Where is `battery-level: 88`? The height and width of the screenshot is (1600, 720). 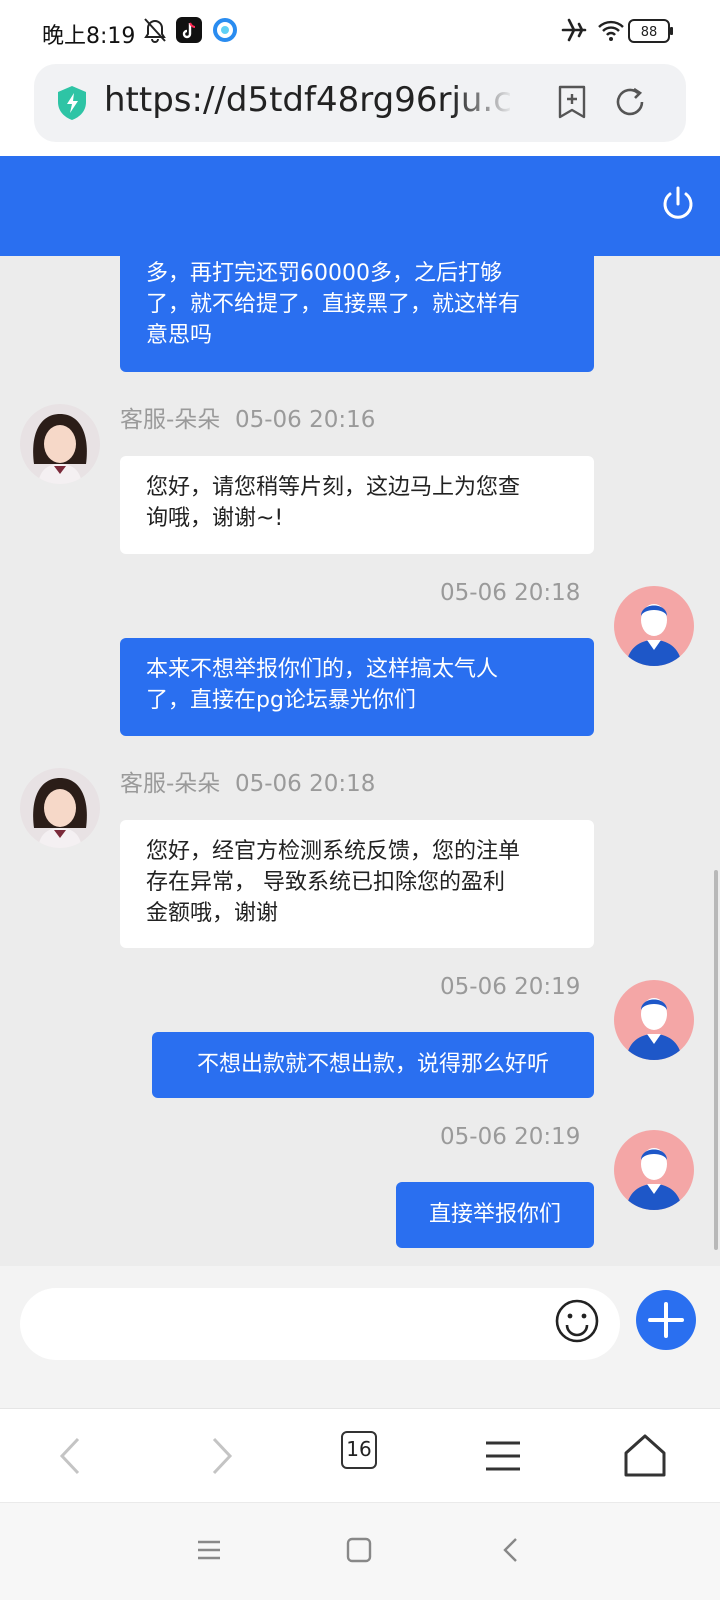 battery-level: 88 is located at coordinates (649, 32).